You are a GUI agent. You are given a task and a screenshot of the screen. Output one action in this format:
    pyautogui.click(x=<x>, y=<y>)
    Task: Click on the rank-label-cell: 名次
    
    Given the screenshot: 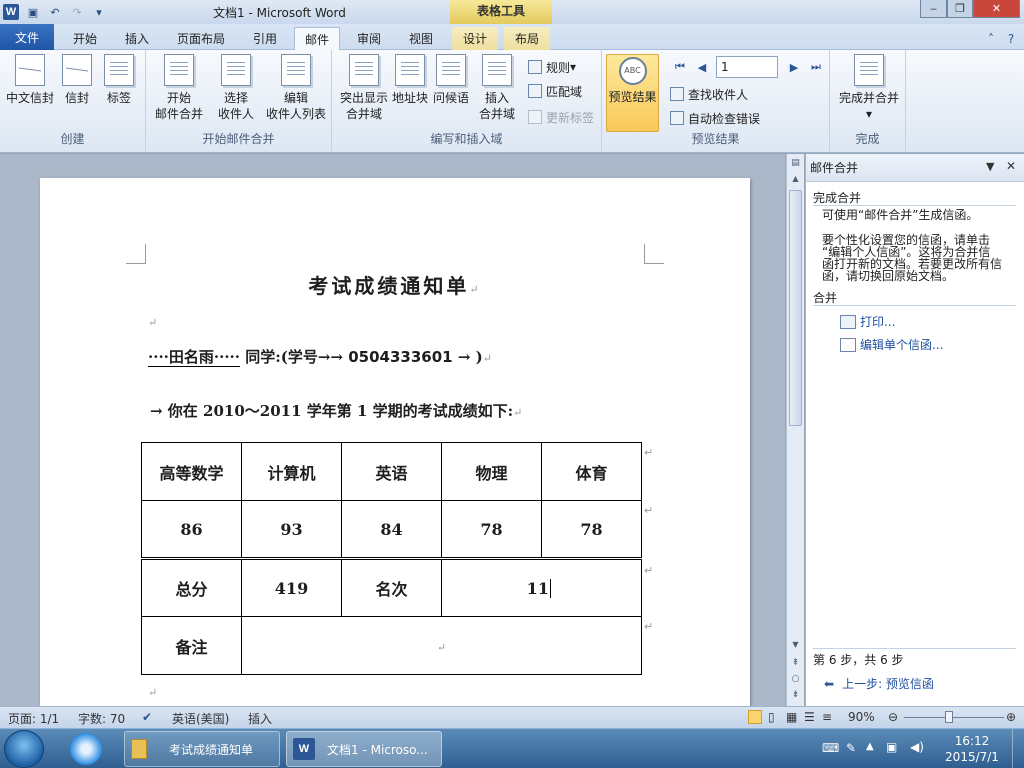 What is the action you would take?
    pyautogui.click(x=391, y=587)
    